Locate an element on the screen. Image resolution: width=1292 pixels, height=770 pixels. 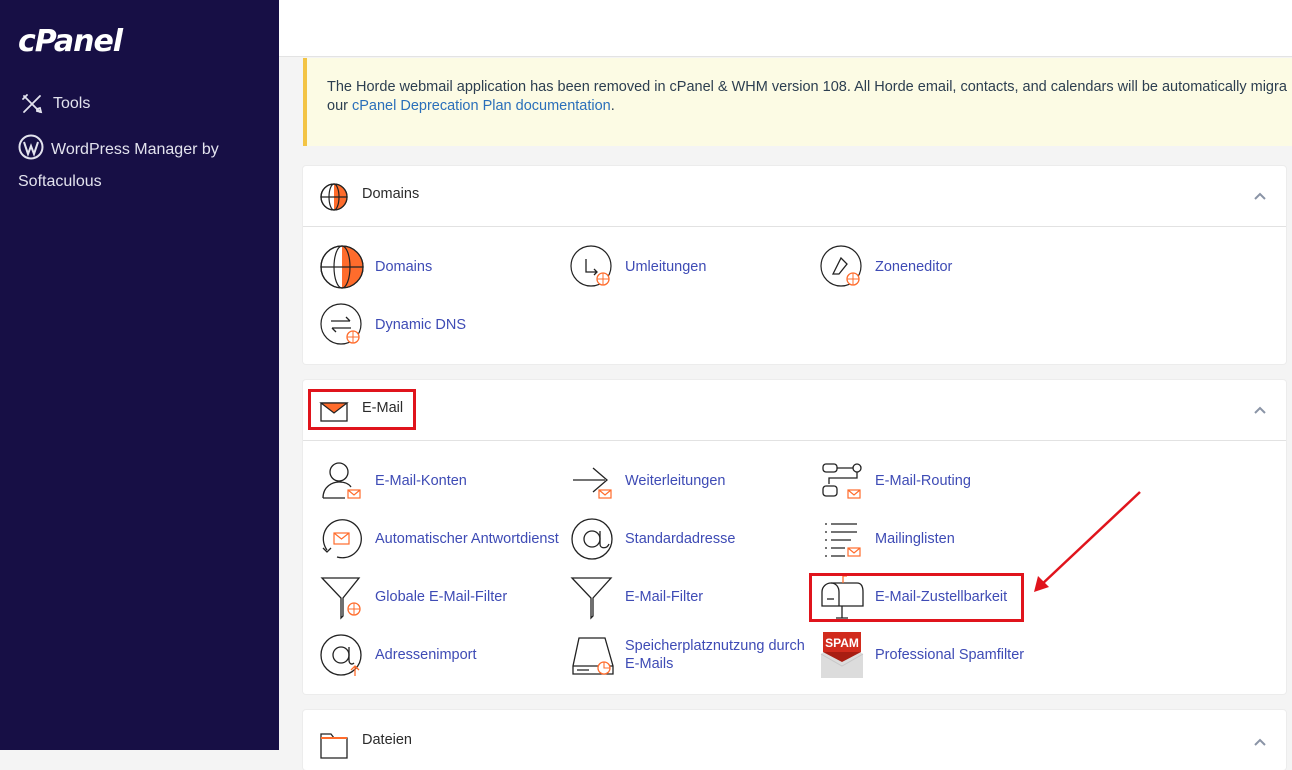
sidebar-item-tools: Tools is located at coordinates (55, 104).